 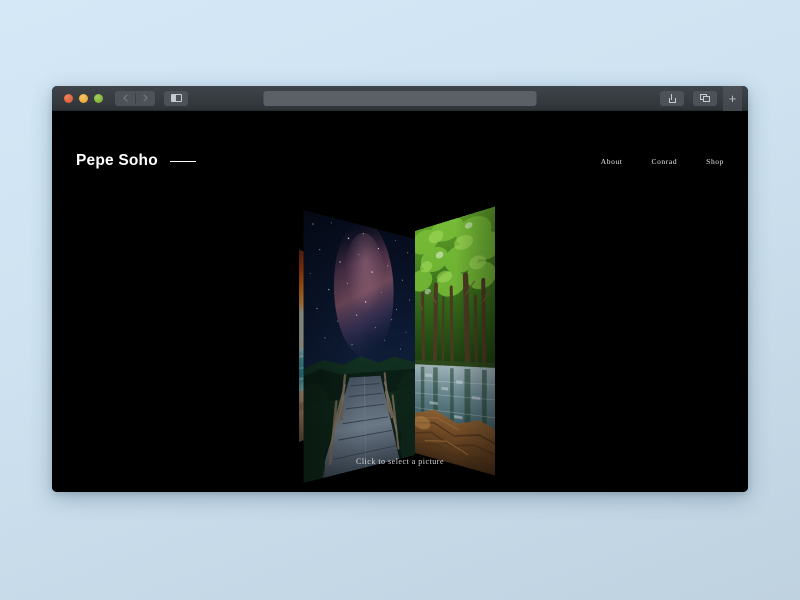 I want to click on address-input, so click(x=400, y=98).